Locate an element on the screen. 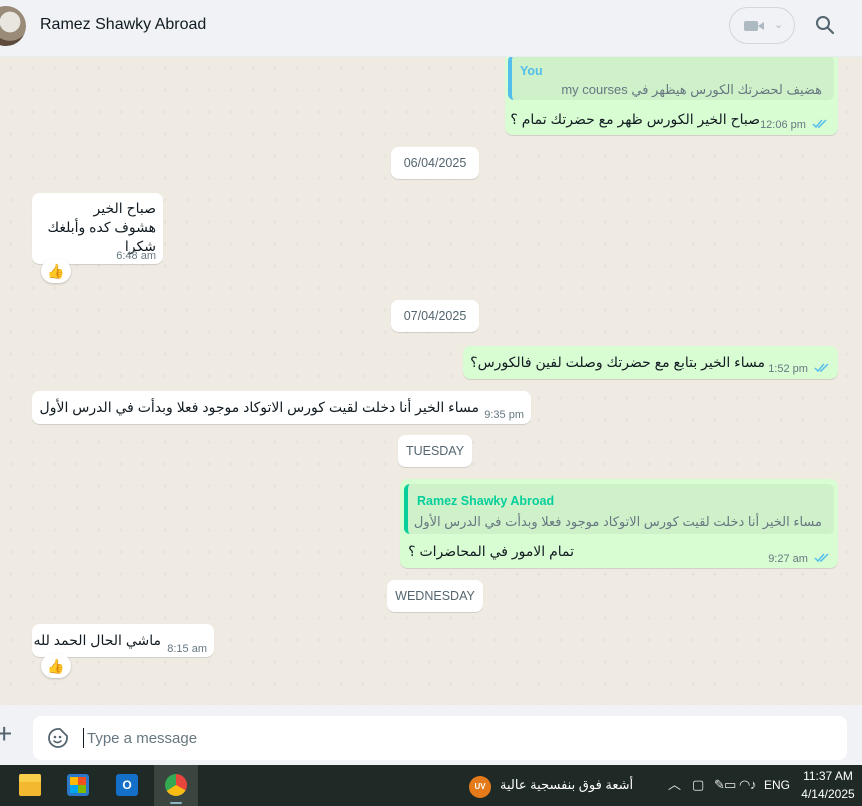  microsoft-store-icon is located at coordinates (78, 785).